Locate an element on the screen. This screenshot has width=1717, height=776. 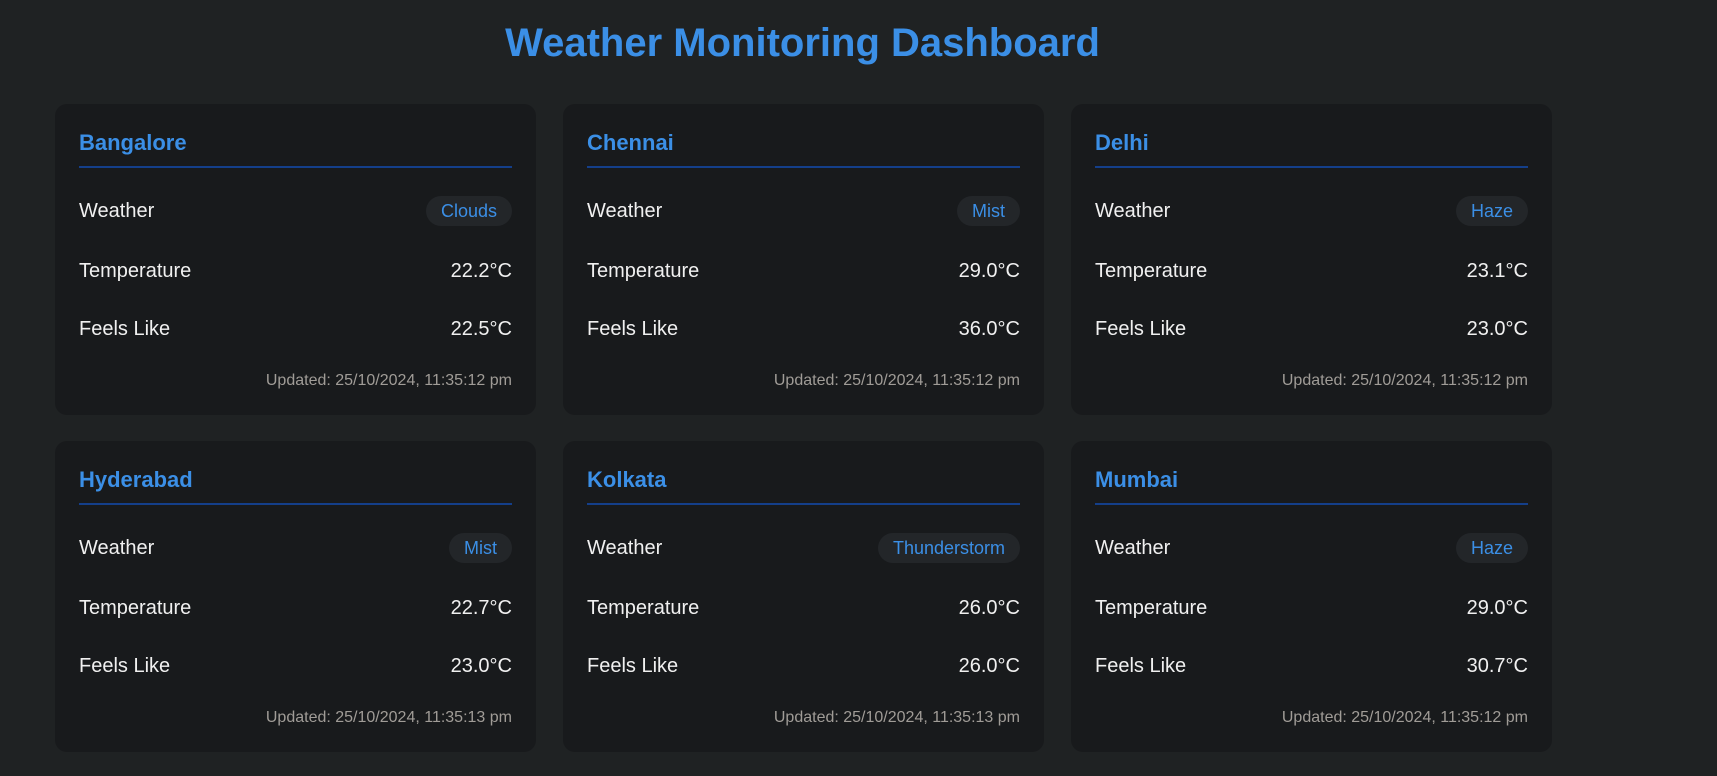
feels-like-row: Feels Like 36.0°C is located at coordinates (803, 329).